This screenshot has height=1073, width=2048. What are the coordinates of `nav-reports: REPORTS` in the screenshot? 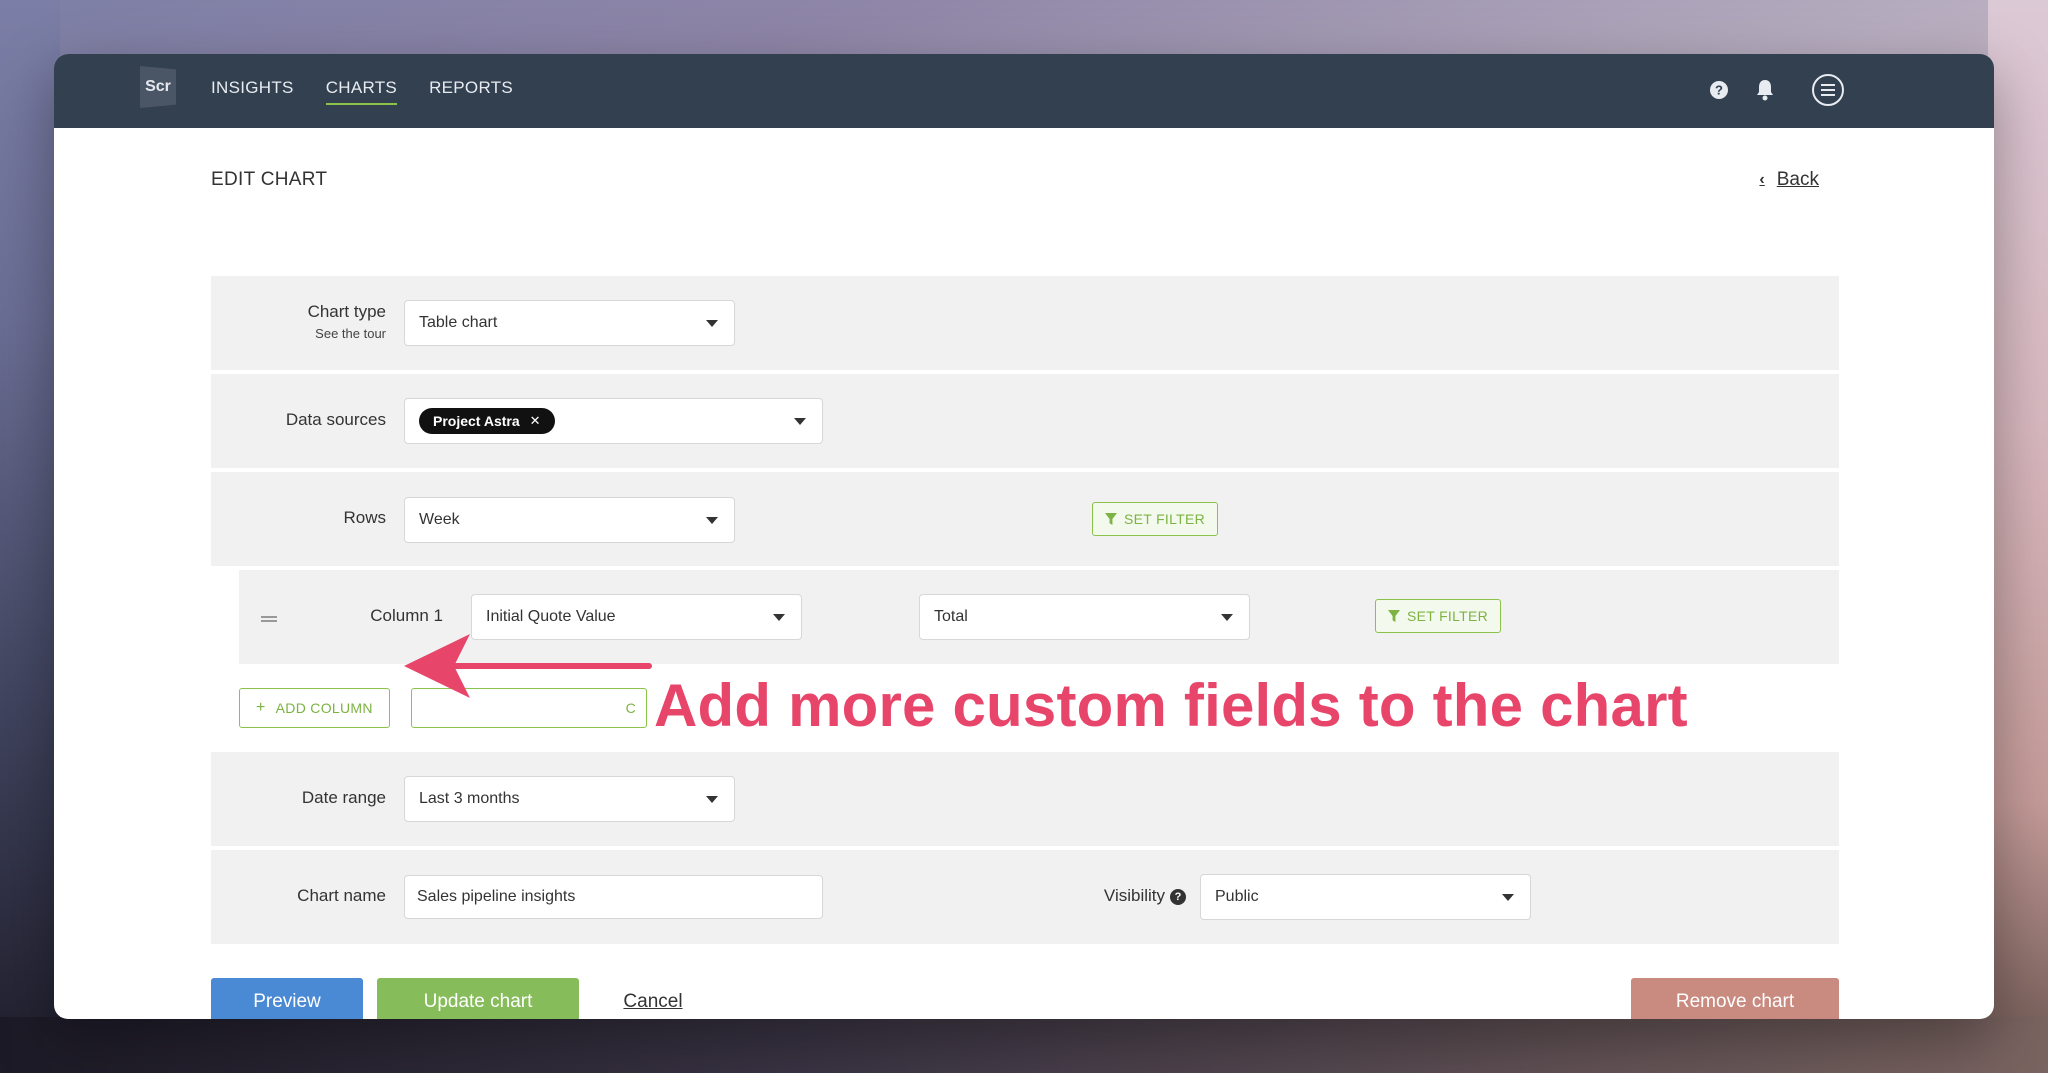 It's located at (471, 91).